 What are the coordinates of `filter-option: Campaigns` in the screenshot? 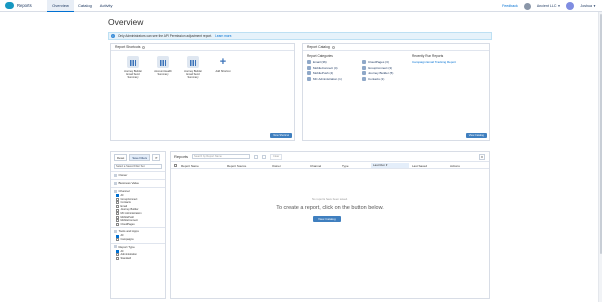 It's located at (139, 240).